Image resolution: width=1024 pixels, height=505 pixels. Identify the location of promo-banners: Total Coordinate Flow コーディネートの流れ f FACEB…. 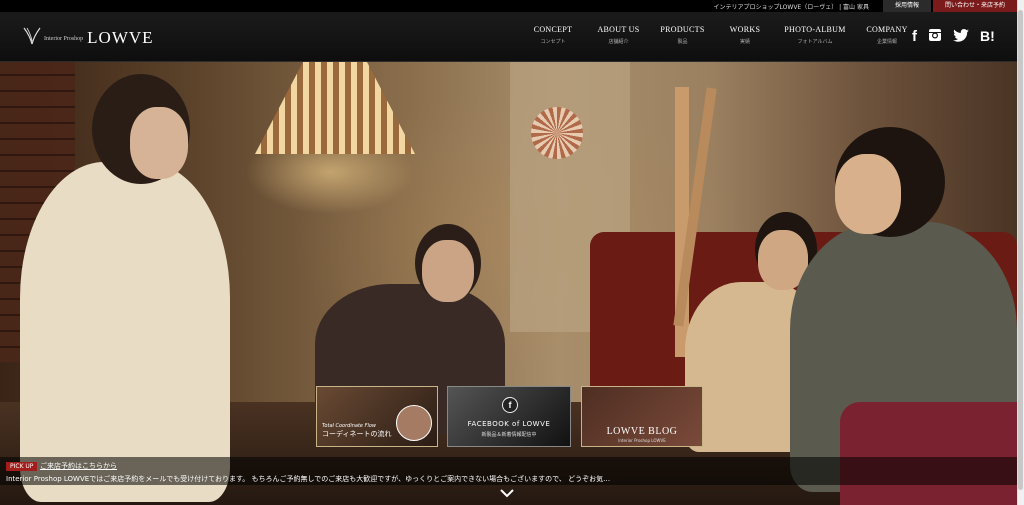
(514, 416).